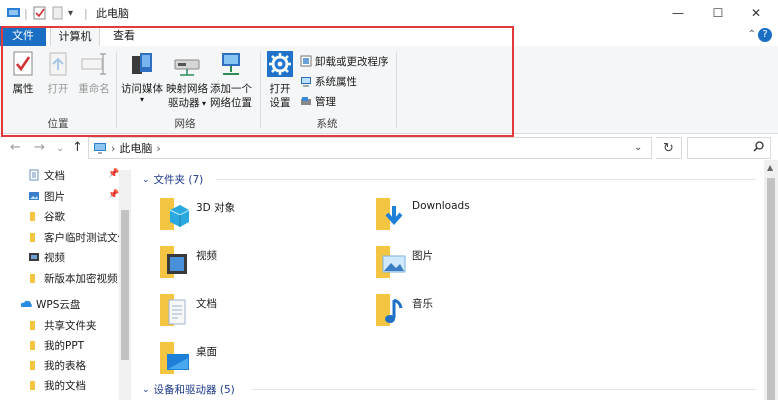  Describe the element at coordinates (185, 124) in the screenshot. I see `group-label-network: 网络` at that location.